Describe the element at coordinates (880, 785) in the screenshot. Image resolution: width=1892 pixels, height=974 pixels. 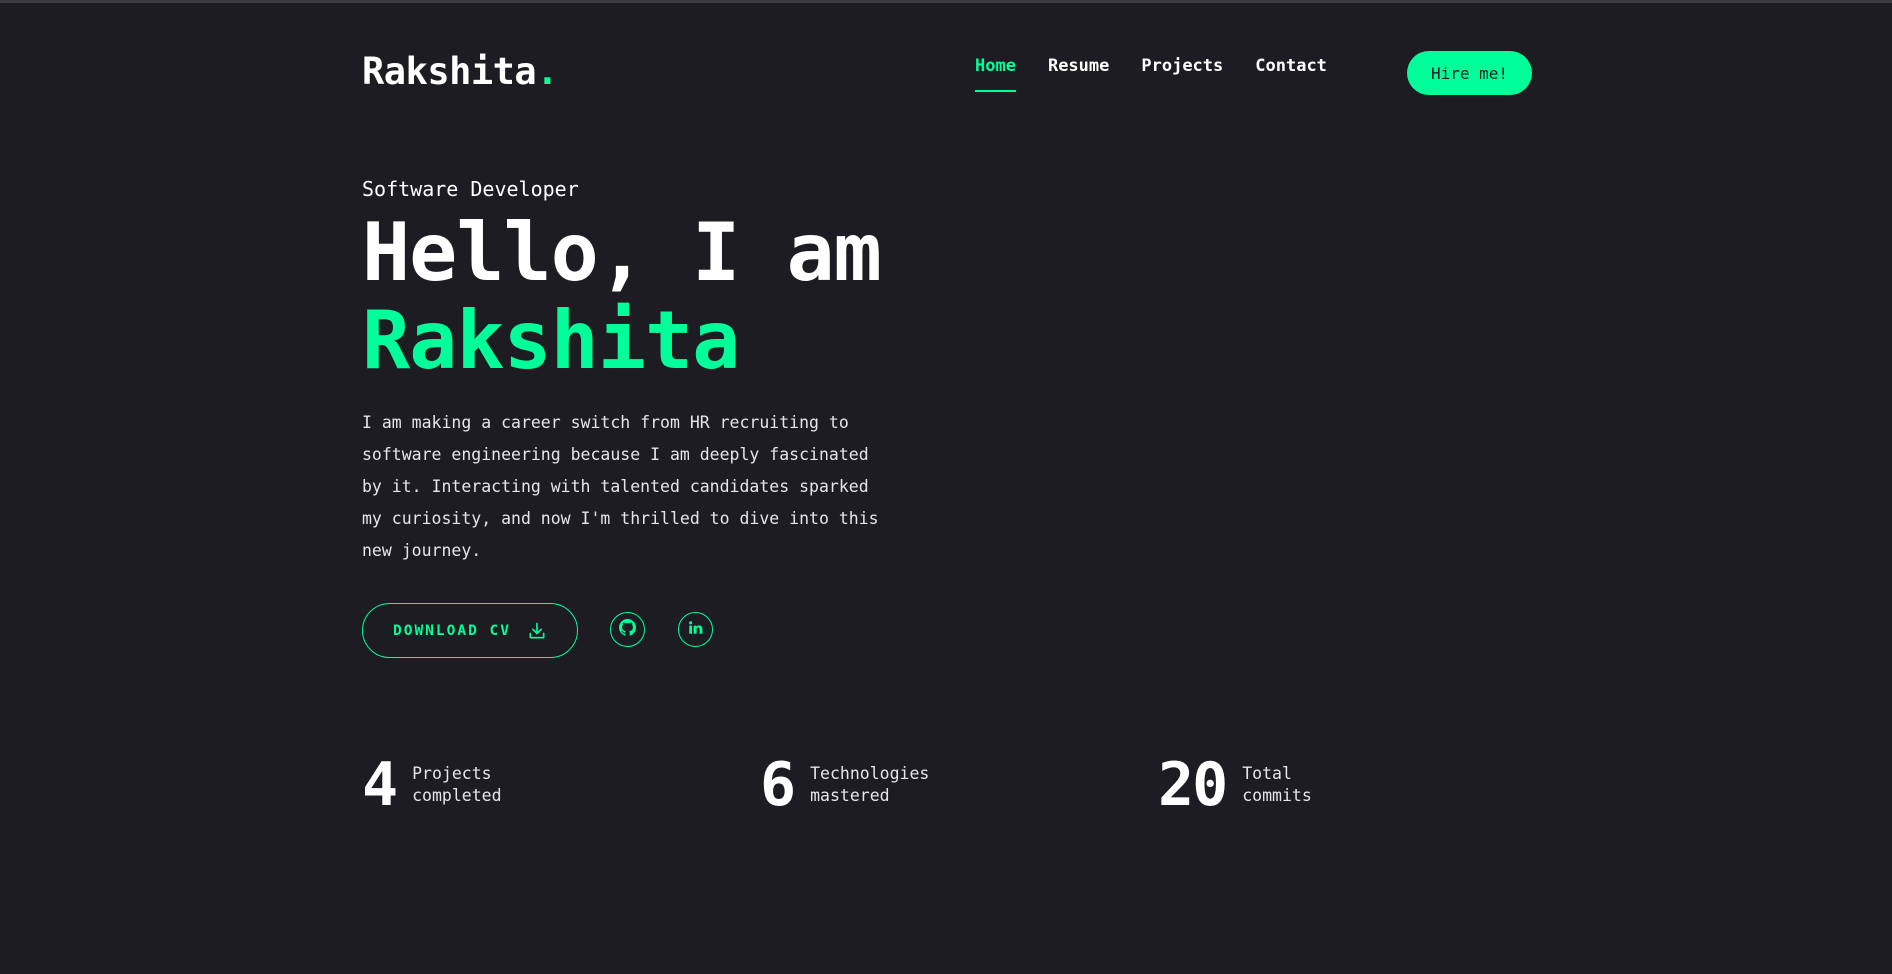
I see `stat-label: Technologies mastered` at that location.